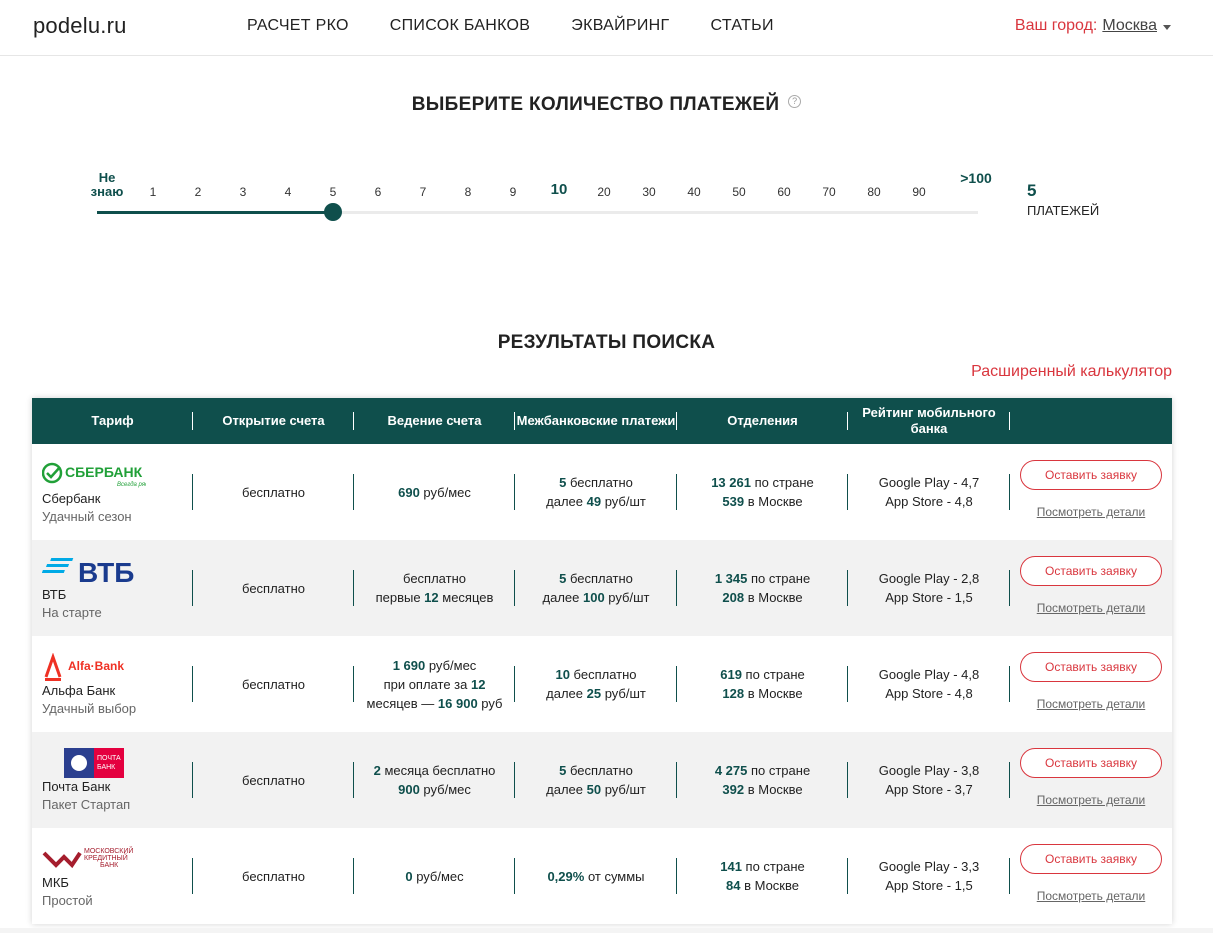 This screenshot has width=1213, height=933. Describe the element at coordinates (1167, 27) in the screenshot. I see `chevron-down-icon` at that location.